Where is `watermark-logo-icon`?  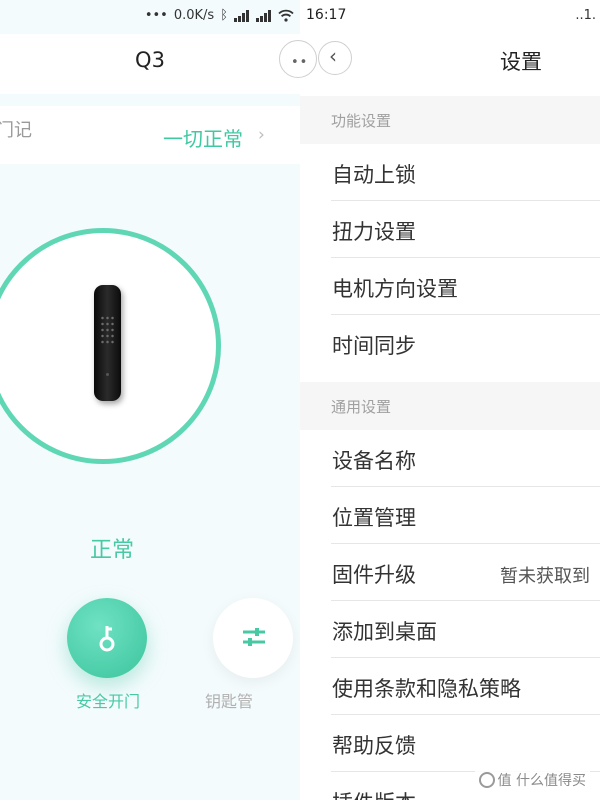
watermark-logo-icon is located at coordinates (486, 780).